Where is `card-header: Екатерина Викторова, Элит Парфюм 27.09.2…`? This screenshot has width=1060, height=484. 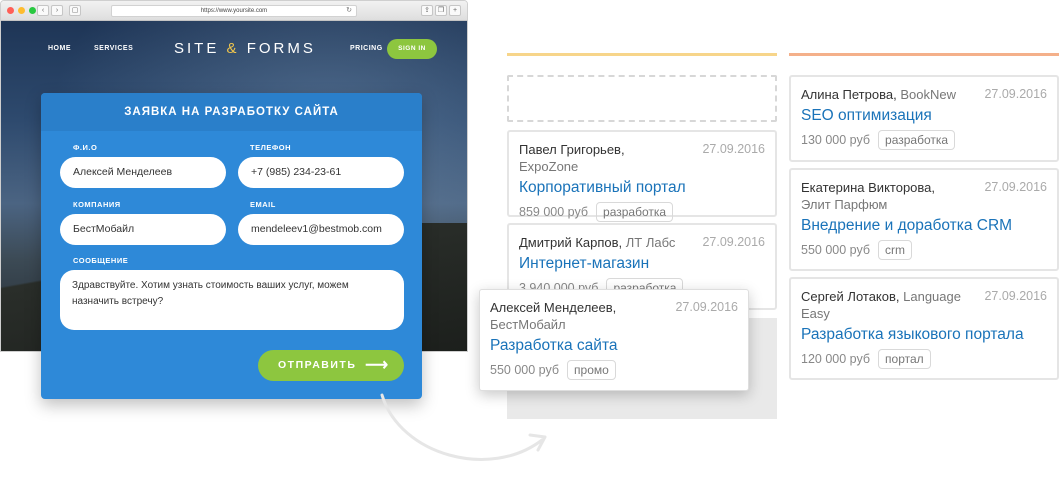
card-header: Екатерина Викторова, Элит Парфюм 27.09.2… is located at coordinates (924, 196).